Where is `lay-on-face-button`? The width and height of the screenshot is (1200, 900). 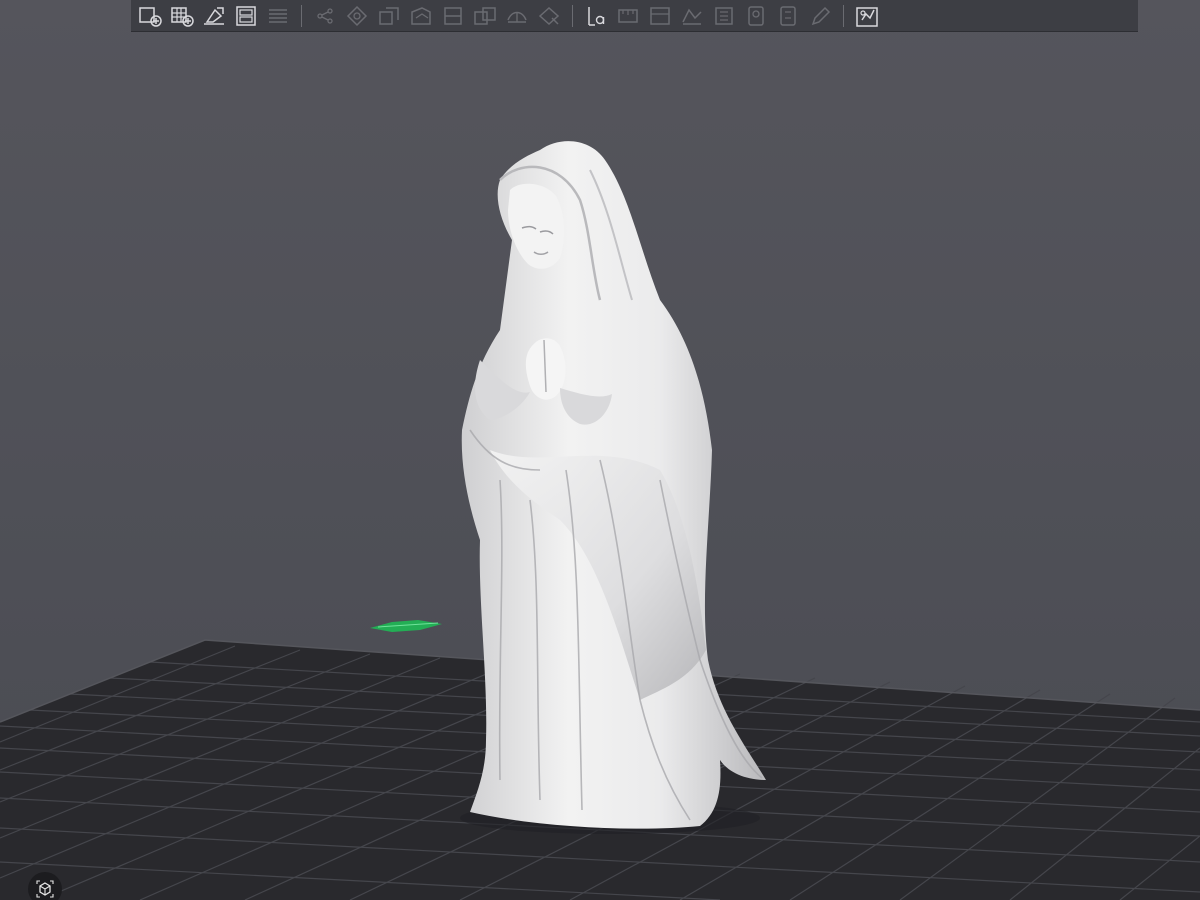
lay-on-face-button is located at coordinates (421, 16).